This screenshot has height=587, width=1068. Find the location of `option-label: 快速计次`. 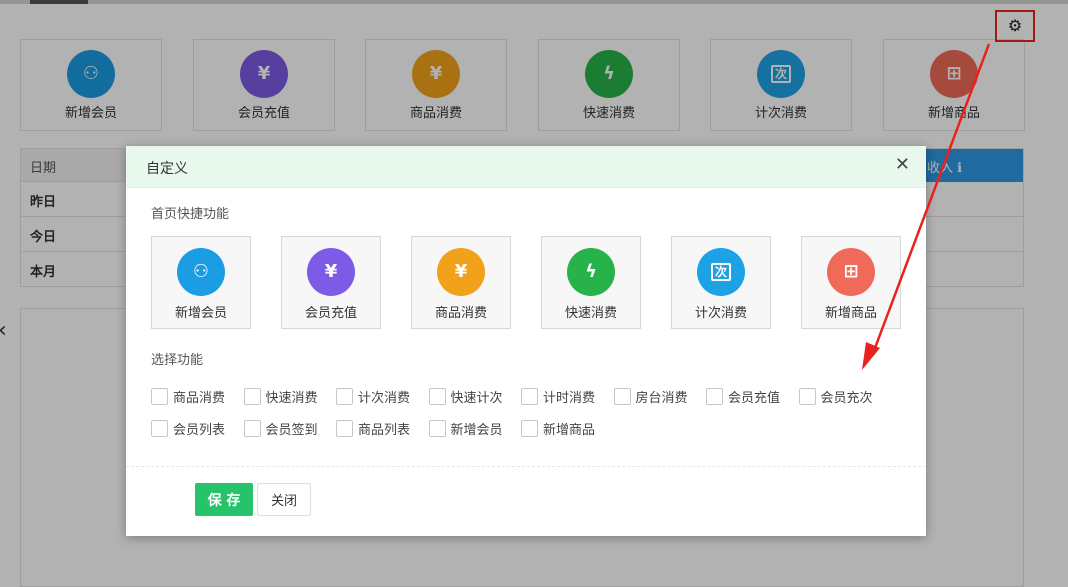

option-label: 快速计次 is located at coordinates (476, 398).